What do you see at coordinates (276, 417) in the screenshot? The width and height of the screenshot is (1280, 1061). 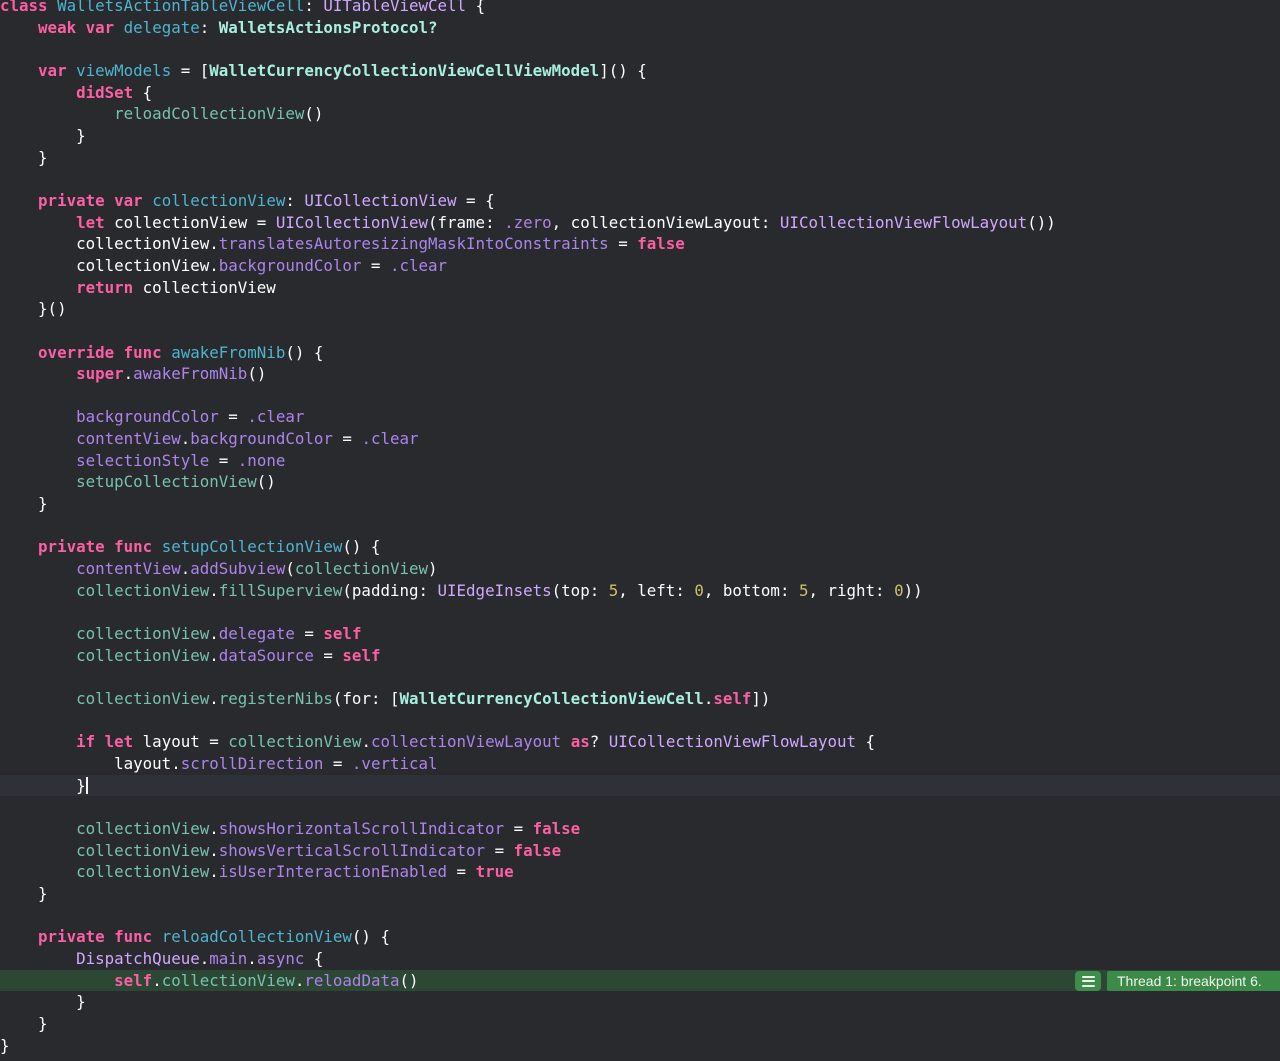 I see `code-token: .clear` at bounding box center [276, 417].